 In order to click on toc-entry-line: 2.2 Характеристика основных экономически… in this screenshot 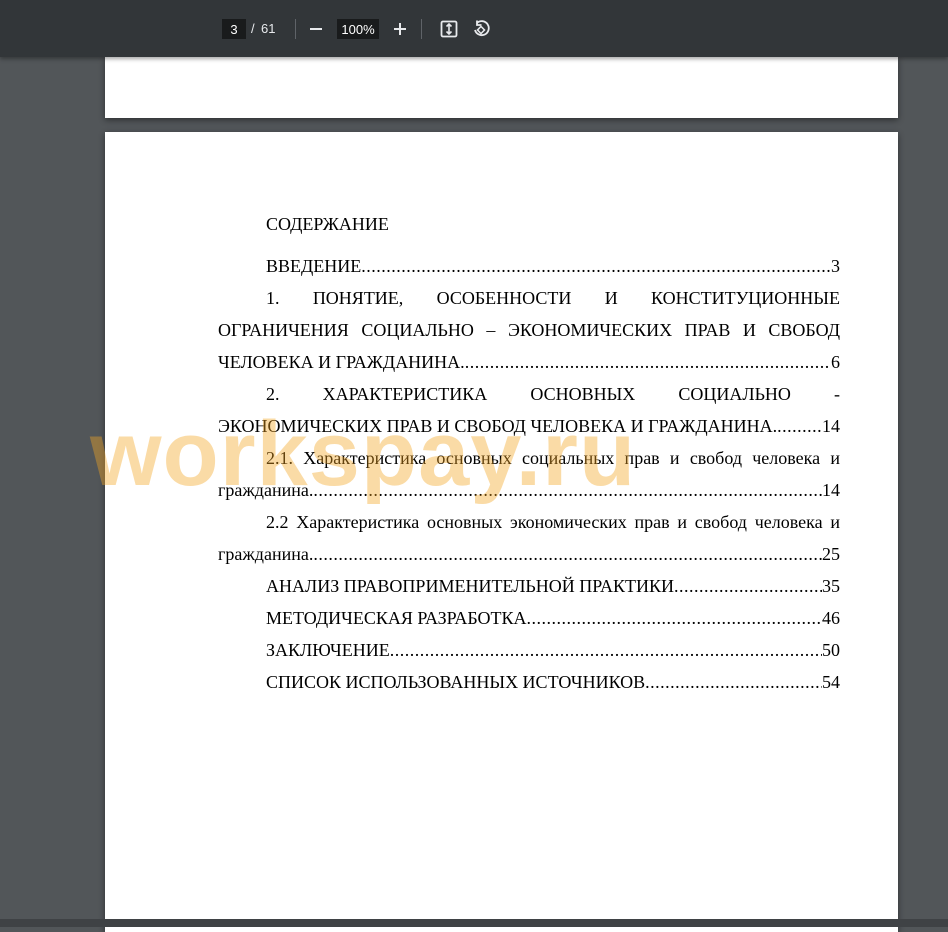, I will do `click(553, 522)`.